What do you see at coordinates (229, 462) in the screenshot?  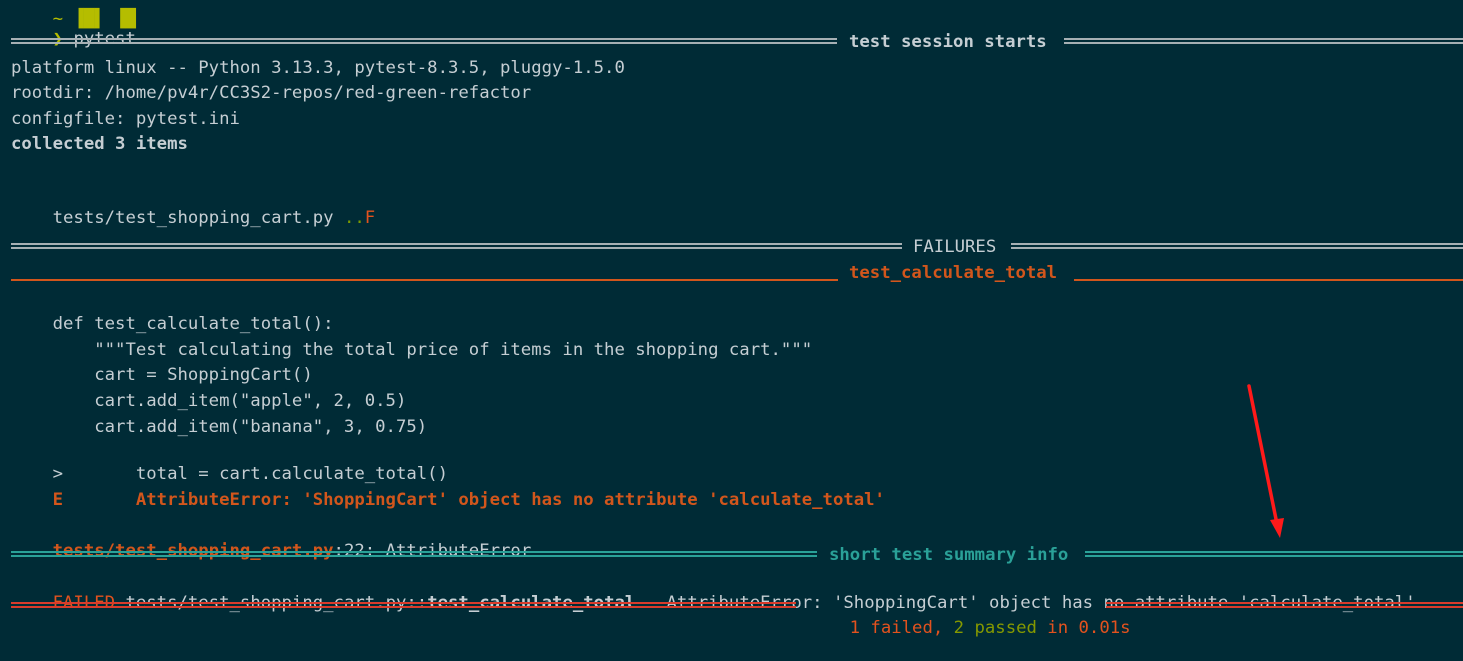 I see `pointer-line: > total = cart.calculate_total()` at bounding box center [229, 462].